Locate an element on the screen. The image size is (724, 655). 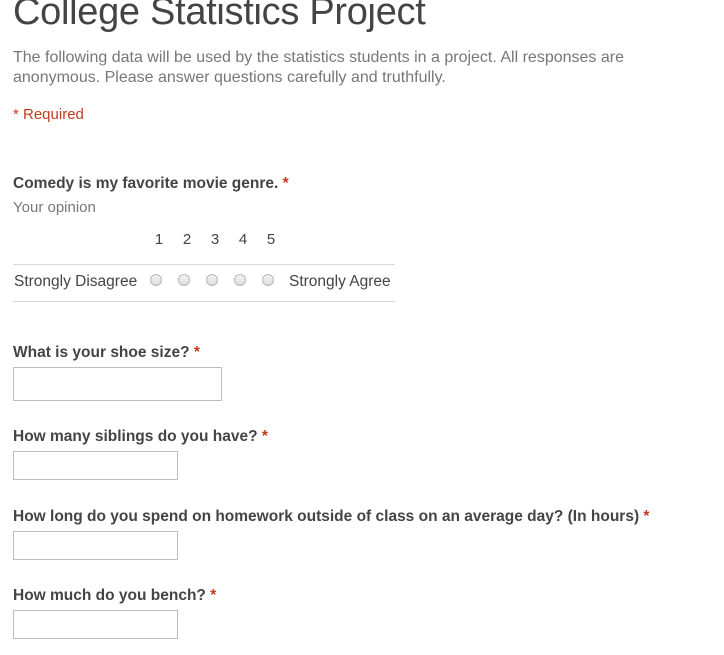
scale-divider-top is located at coordinates (204, 264).